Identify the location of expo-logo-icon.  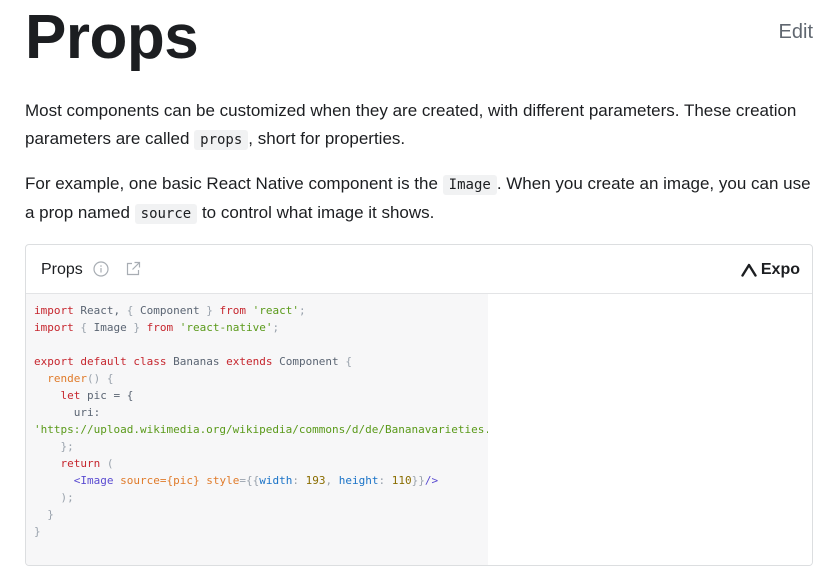
(749, 270).